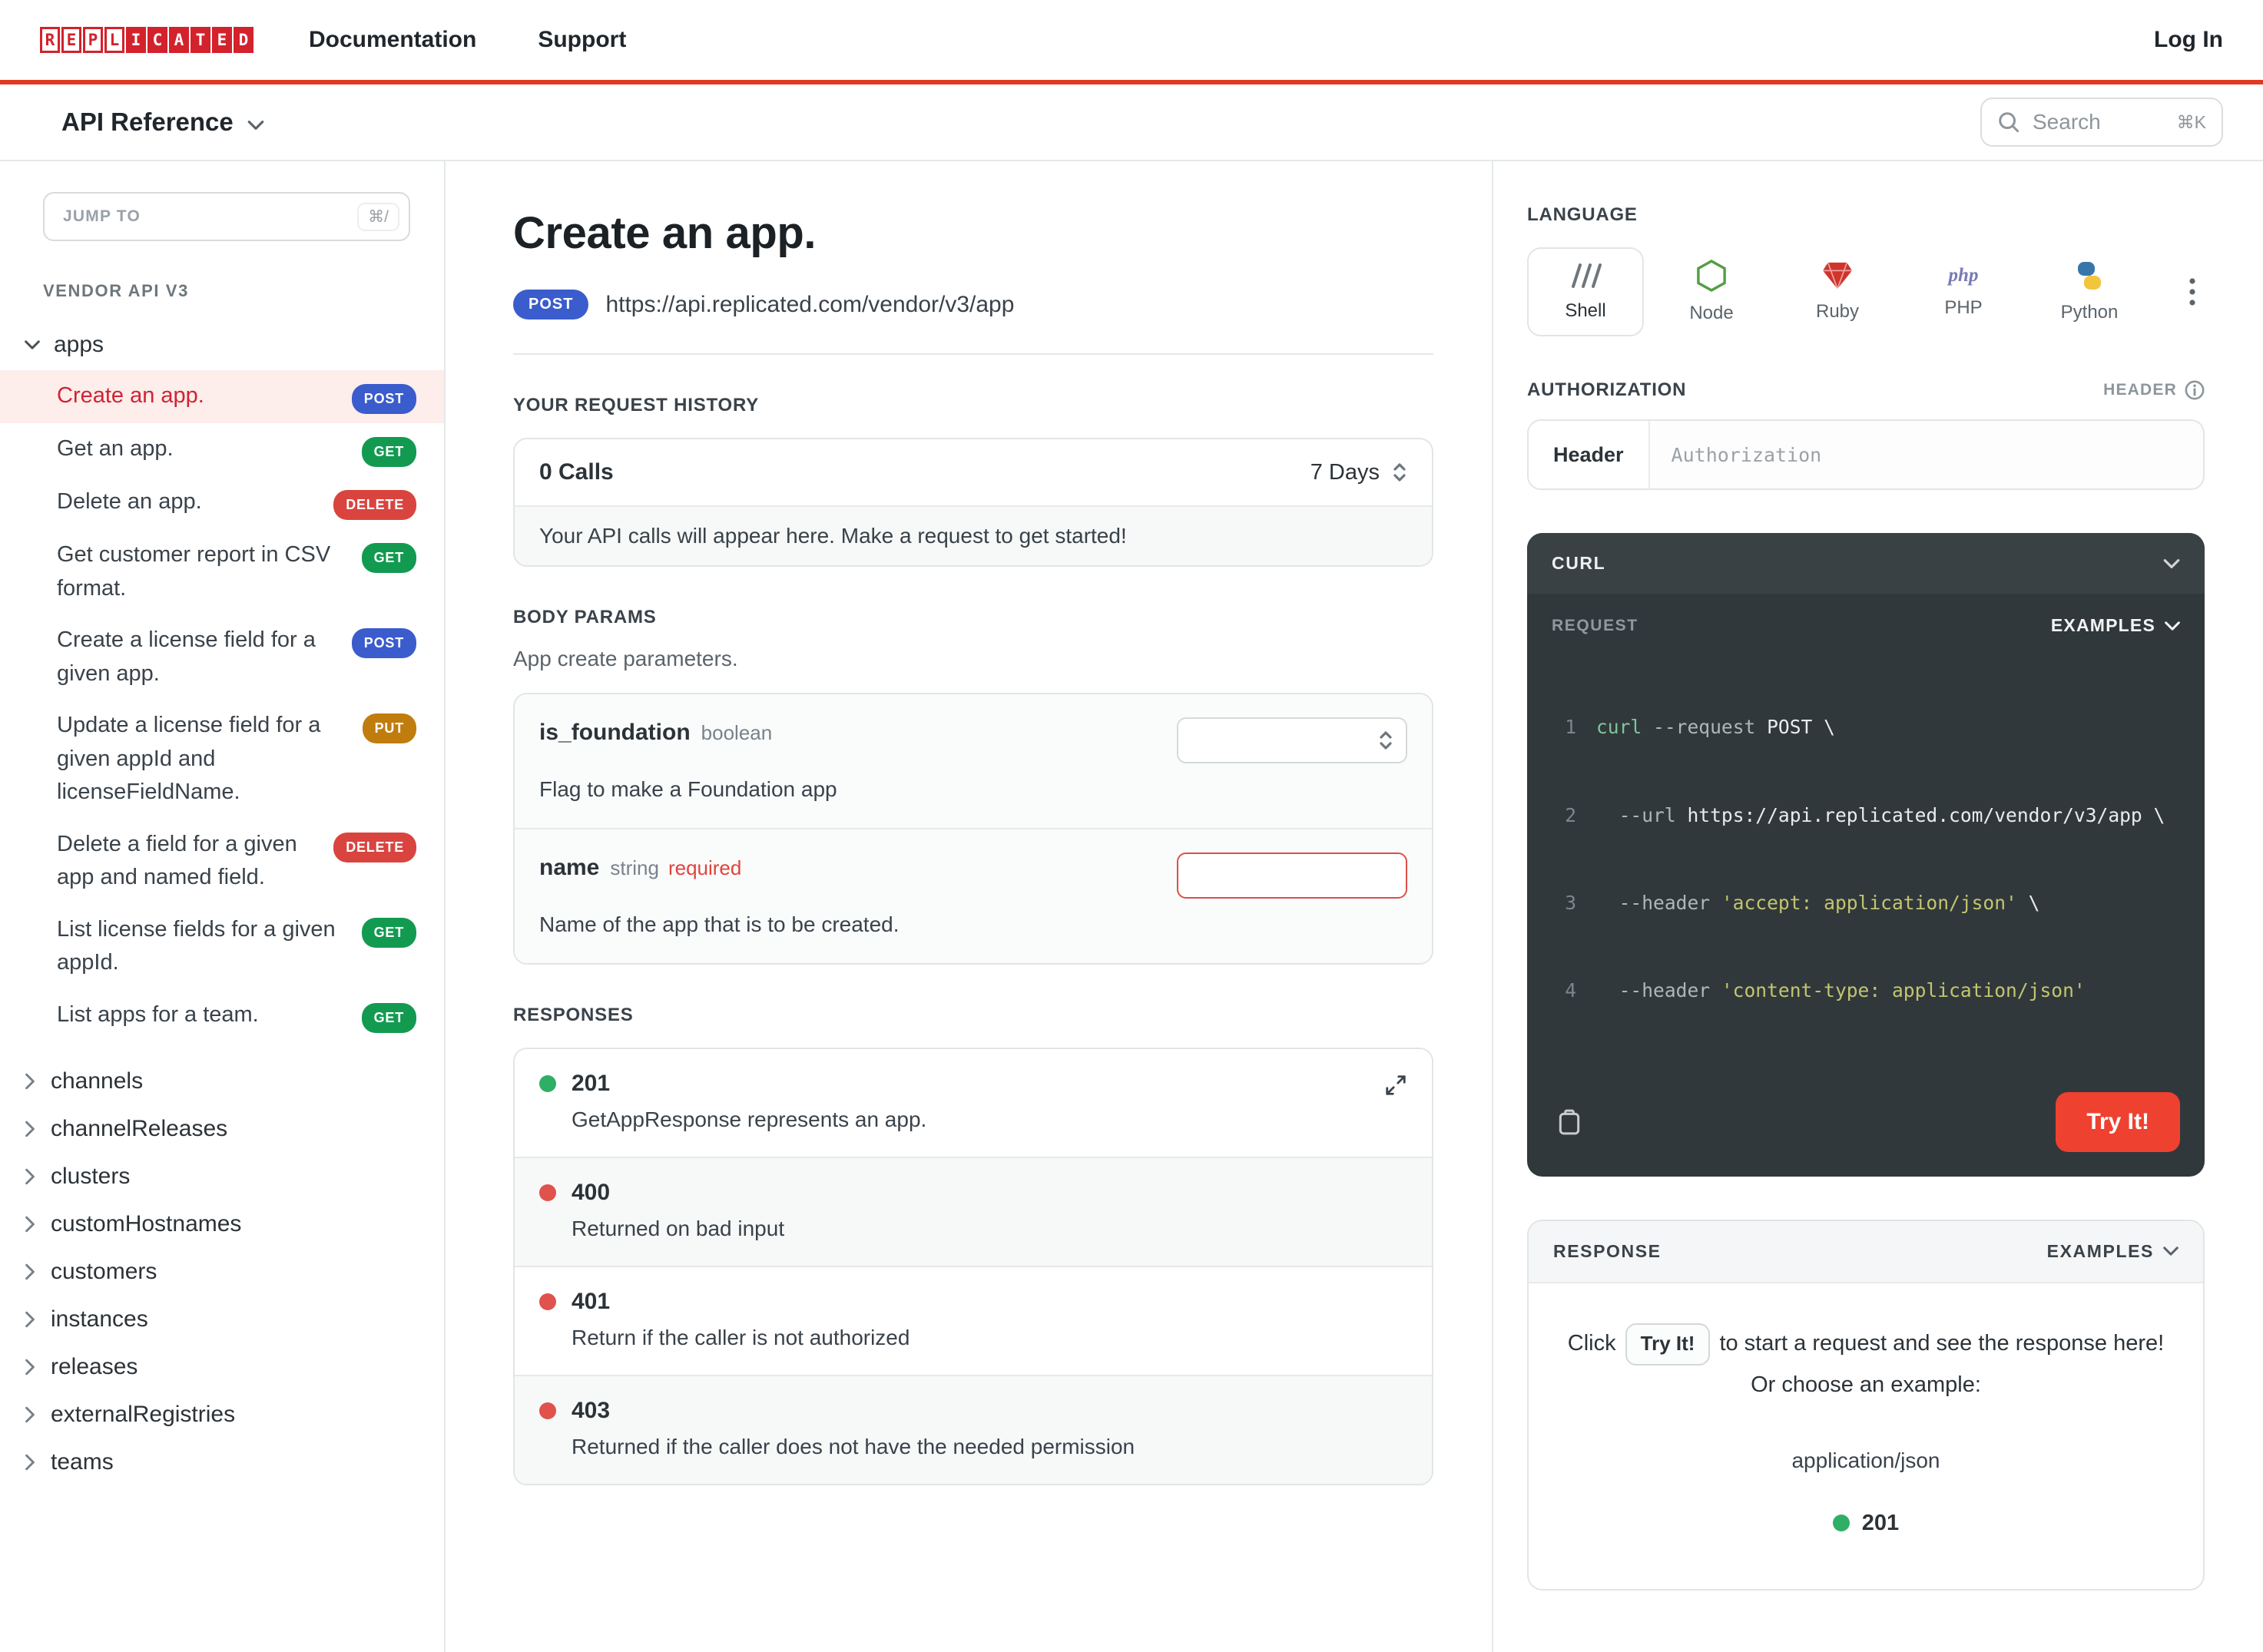  What do you see at coordinates (79, 344) in the screenshot?
I see `sidebar-group-label: apps` at bounding box center [79, 344].